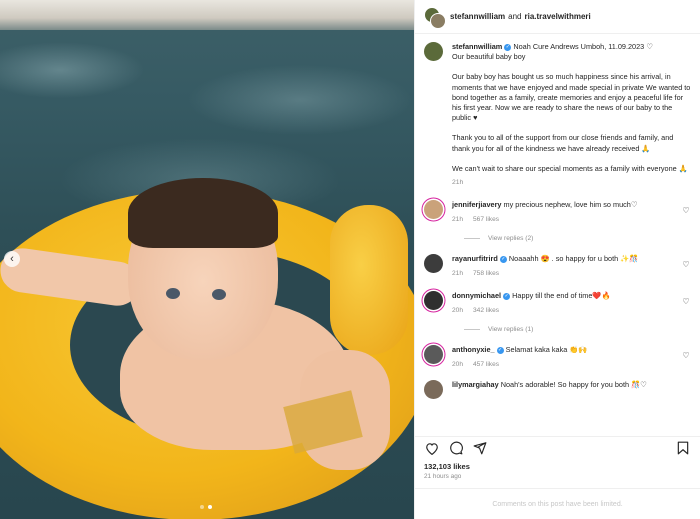 The image size is (700, 519). What do you see at coordinates (570, 205) in the screenshot?
I see `comment-text: my precious nephew, love him so much♡` at bounding box center [570, 205].